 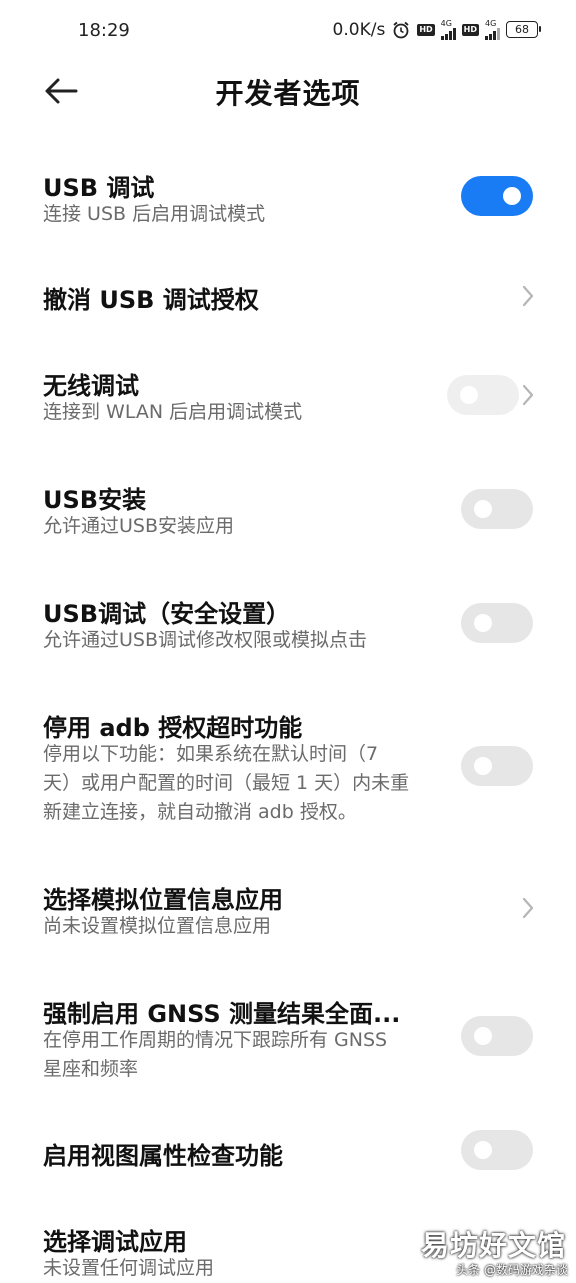 I want to click on view-attribute-toggle, so click(x=497, y=1150).